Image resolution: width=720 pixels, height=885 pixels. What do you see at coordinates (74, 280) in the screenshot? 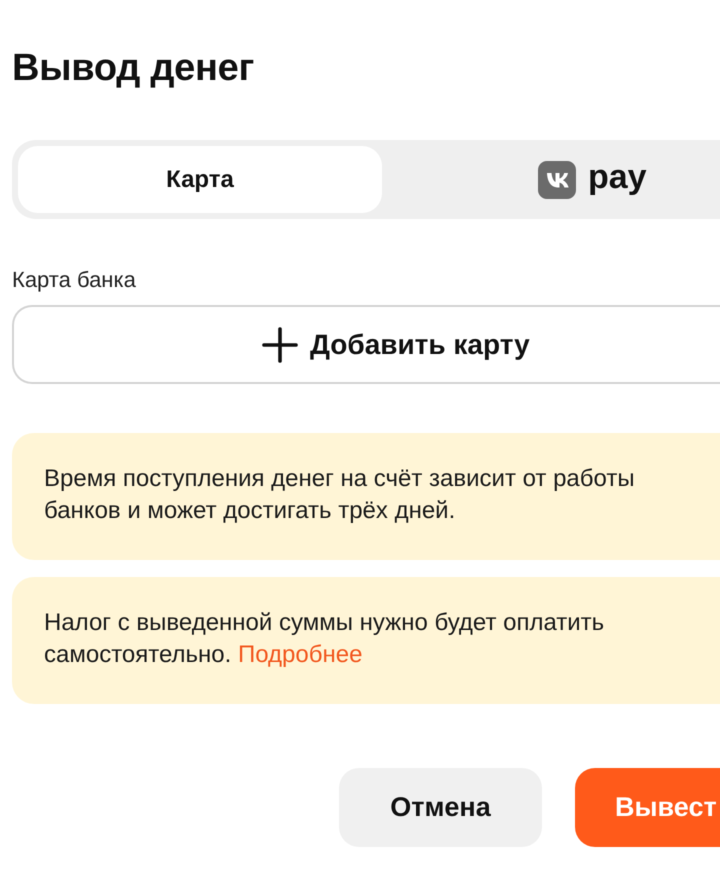
I see `field-label: Карта банка` at bounding box center [74, 280].